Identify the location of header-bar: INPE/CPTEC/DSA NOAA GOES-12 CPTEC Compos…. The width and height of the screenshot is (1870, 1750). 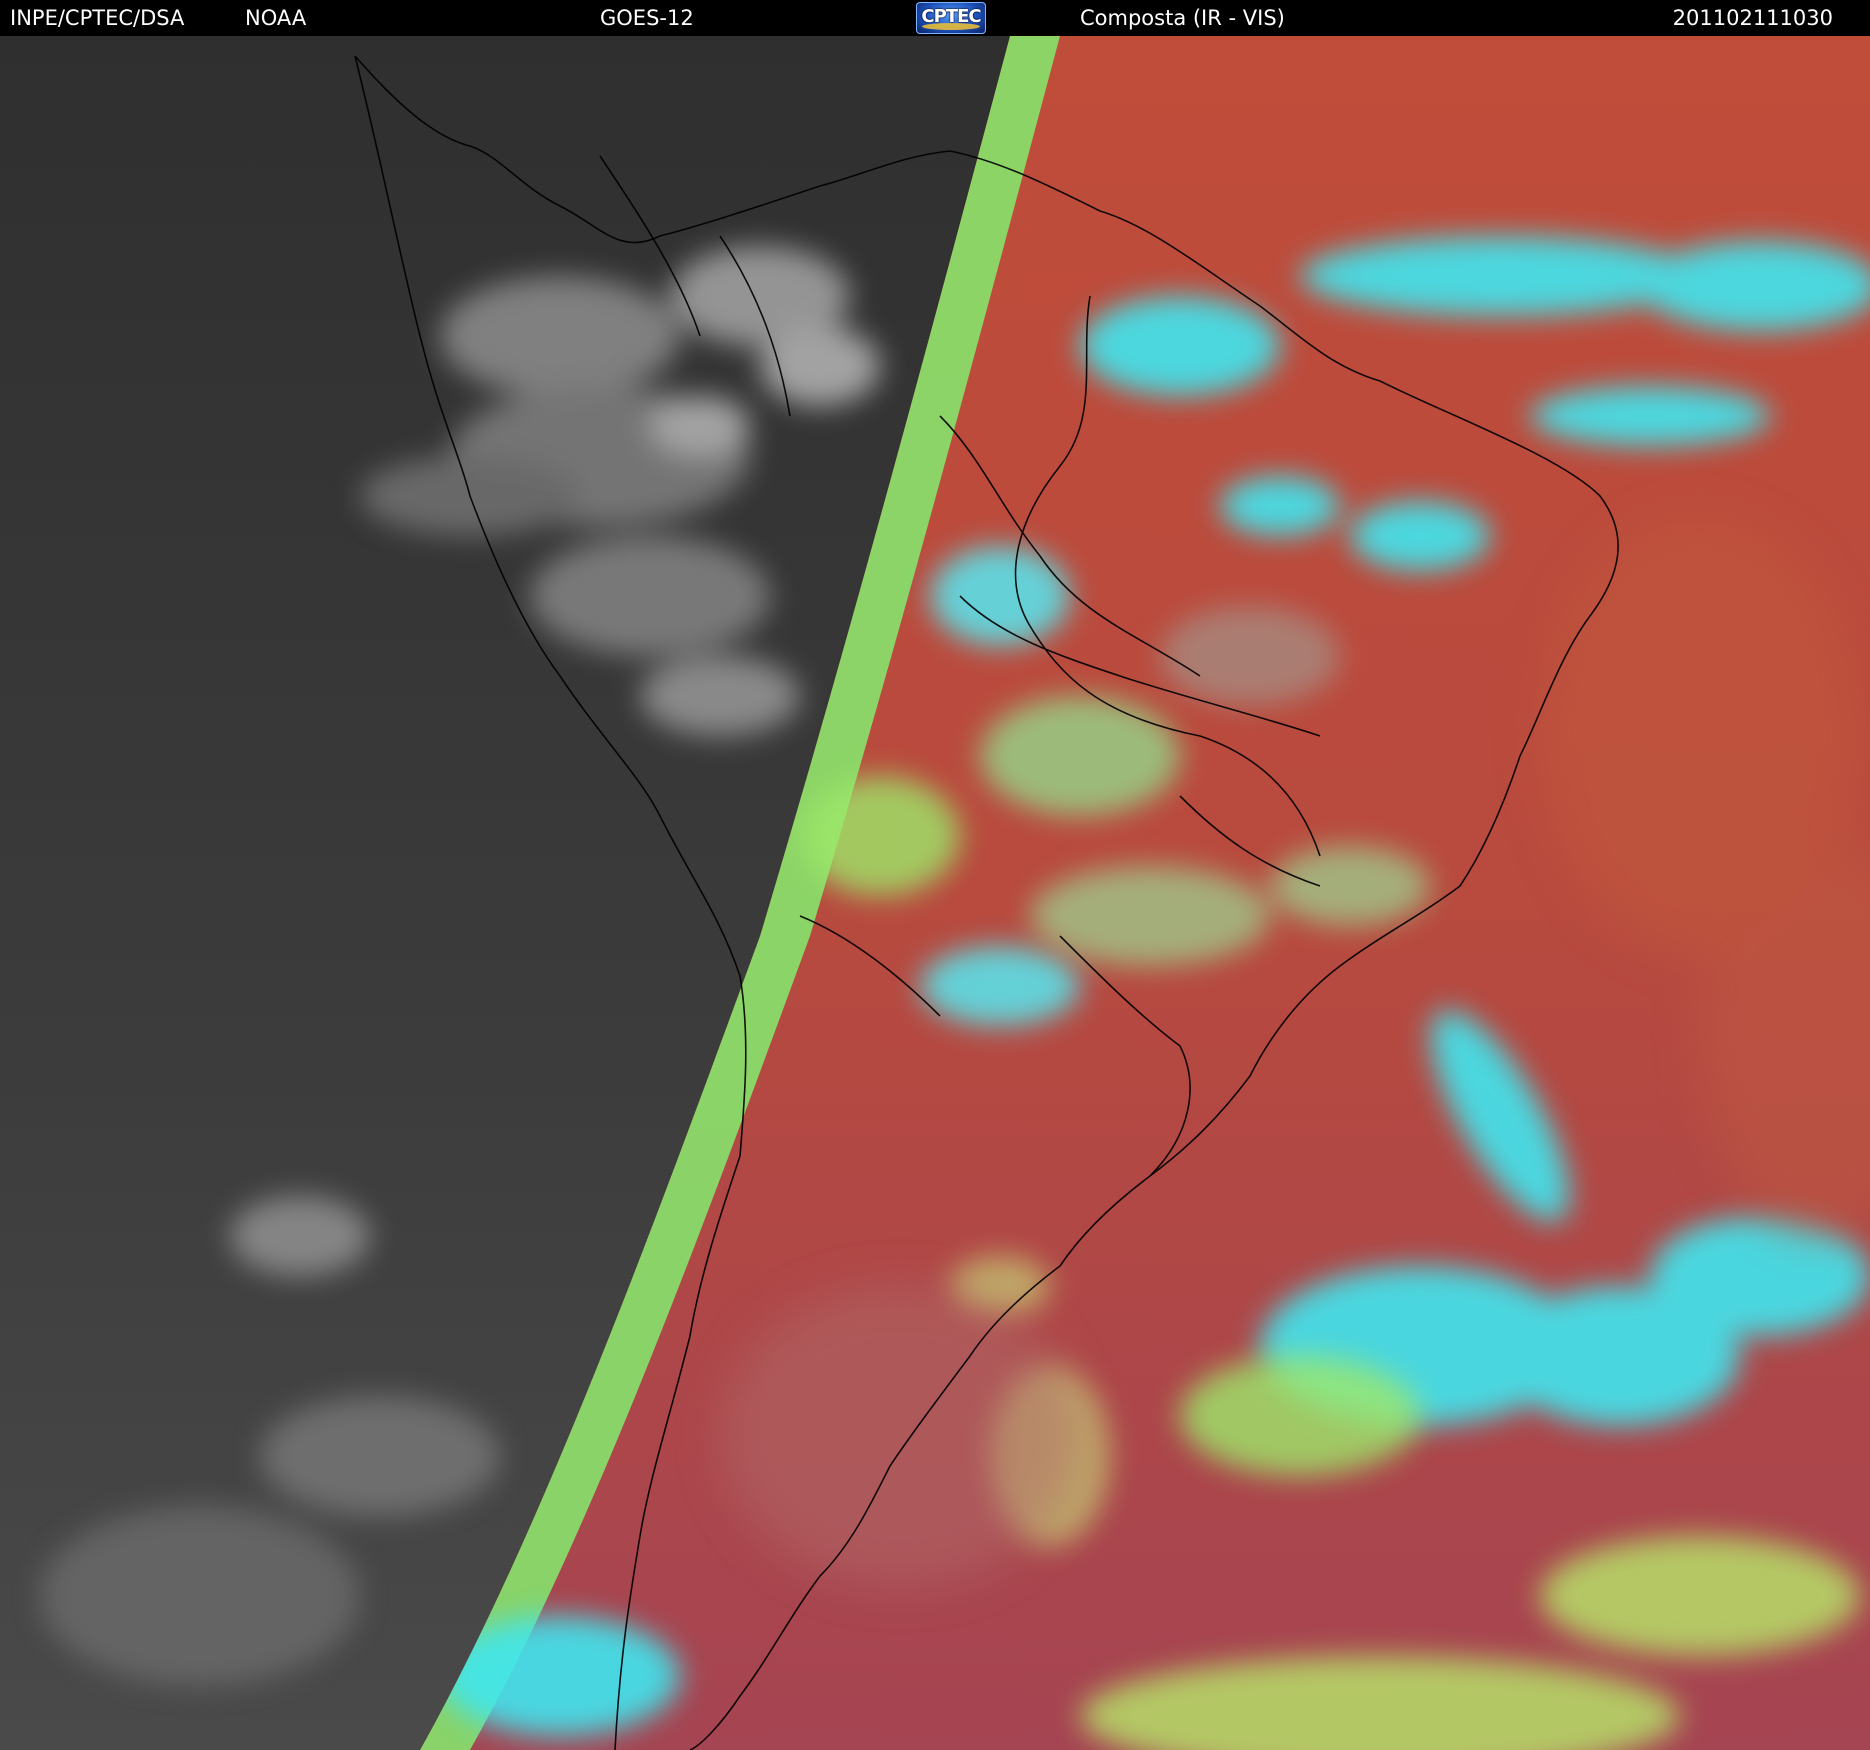
(935, 18).